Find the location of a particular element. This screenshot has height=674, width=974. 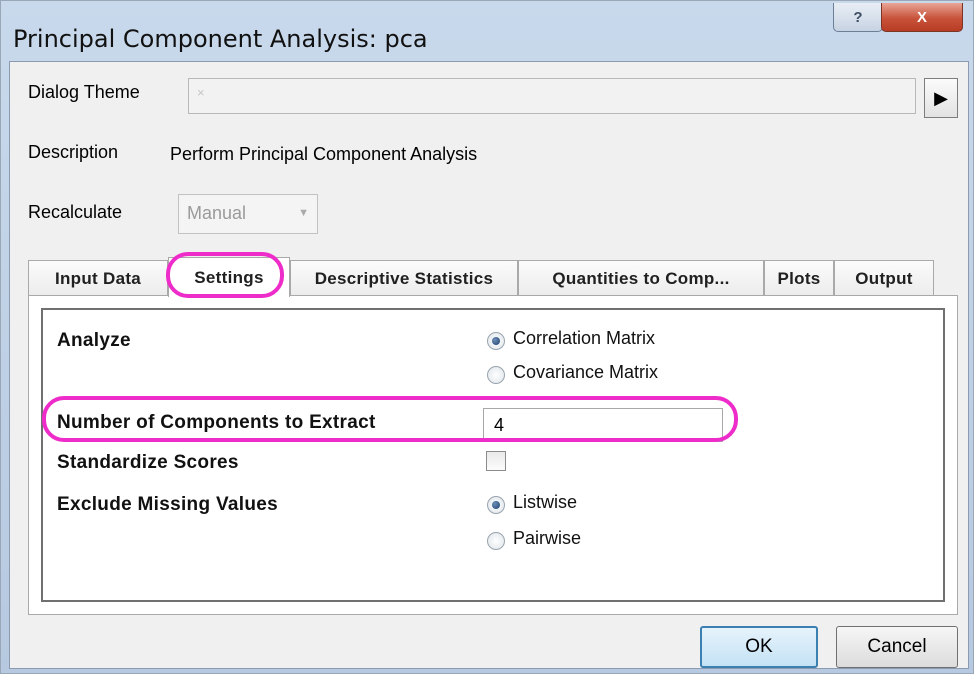

close-icon: X is located at coordinates (921, 17).